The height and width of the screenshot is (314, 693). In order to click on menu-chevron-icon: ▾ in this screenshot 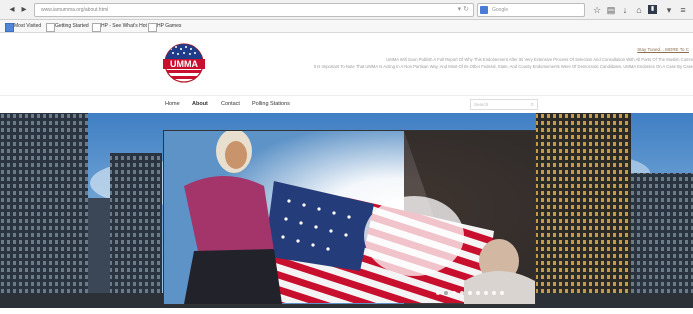, I will do `click(669, 10)`.